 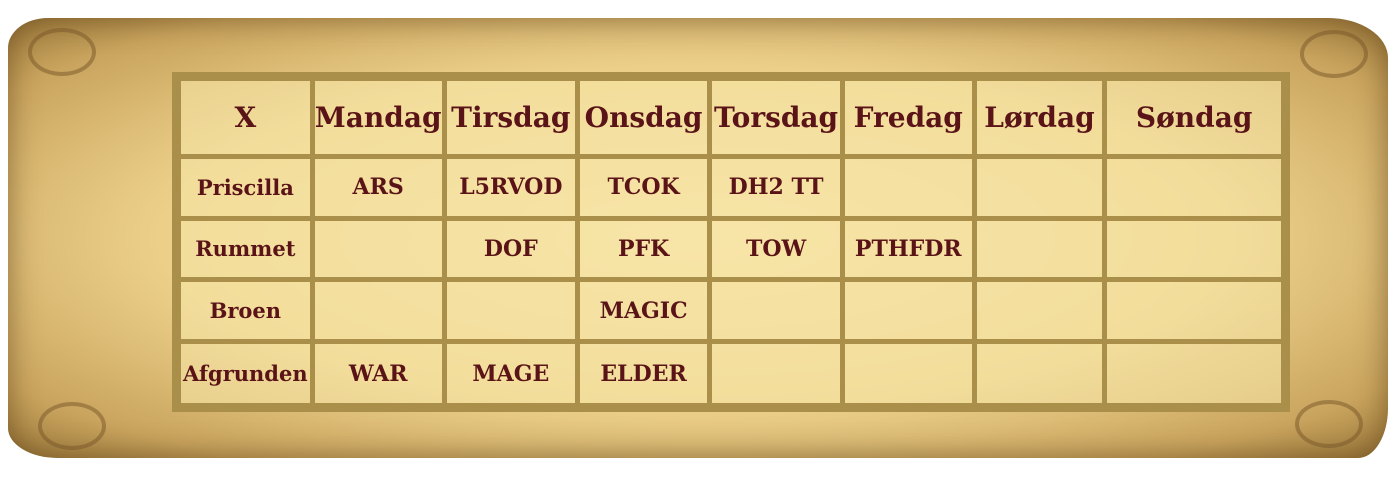 What do you see at coordinates (643, 311) in the screenshot?
I see `schedule-cell: MAGIC` at bounding box center [643, 311].